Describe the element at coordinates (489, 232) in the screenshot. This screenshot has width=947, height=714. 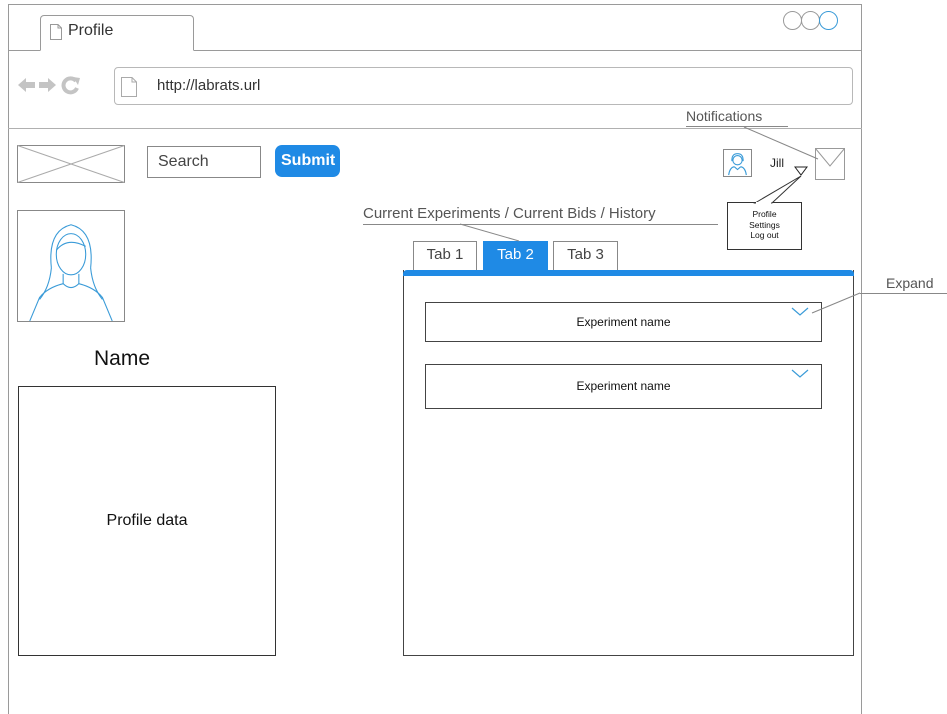
I see `section-leader-line` at that location.